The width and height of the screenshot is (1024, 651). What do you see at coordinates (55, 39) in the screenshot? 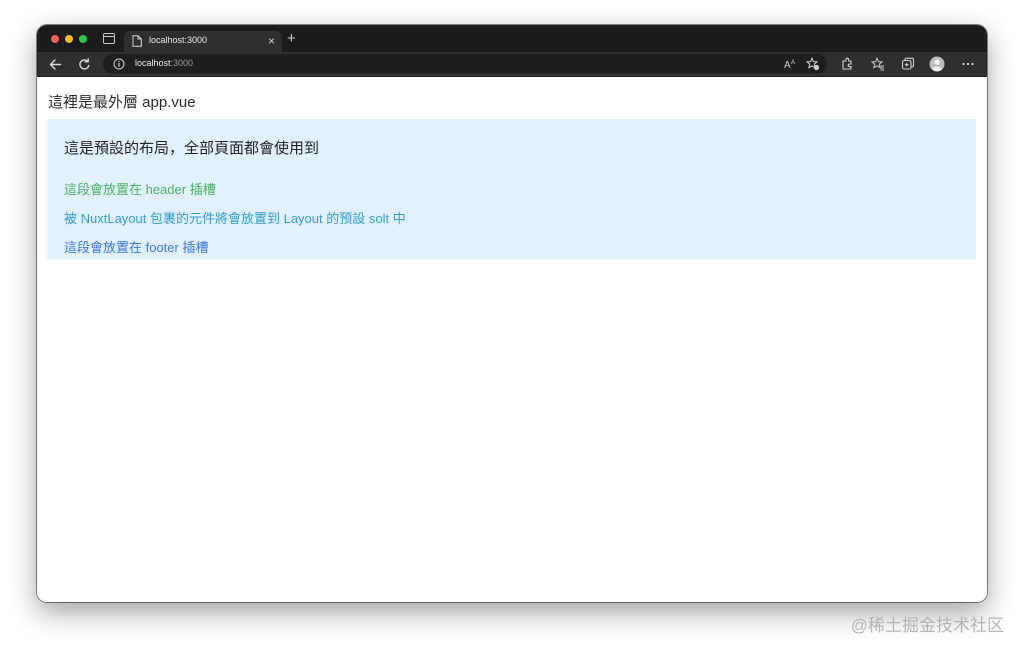
I see `close-window-button` at bounding box center [55, 39].